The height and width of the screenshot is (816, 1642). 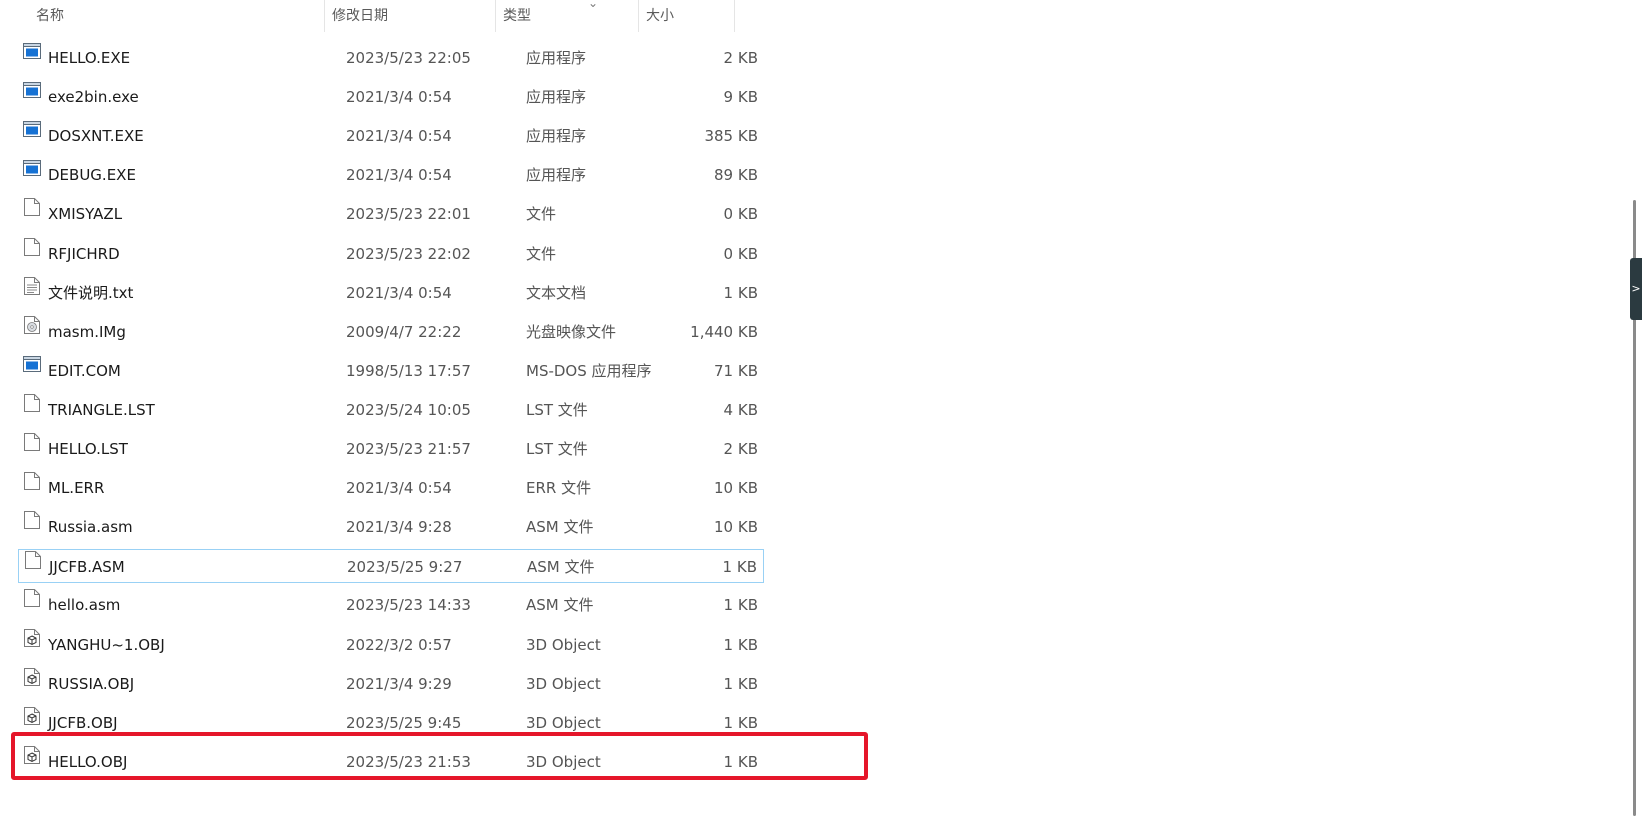 I want to click on file-size: 9 KB, so click(x=740, y=97).